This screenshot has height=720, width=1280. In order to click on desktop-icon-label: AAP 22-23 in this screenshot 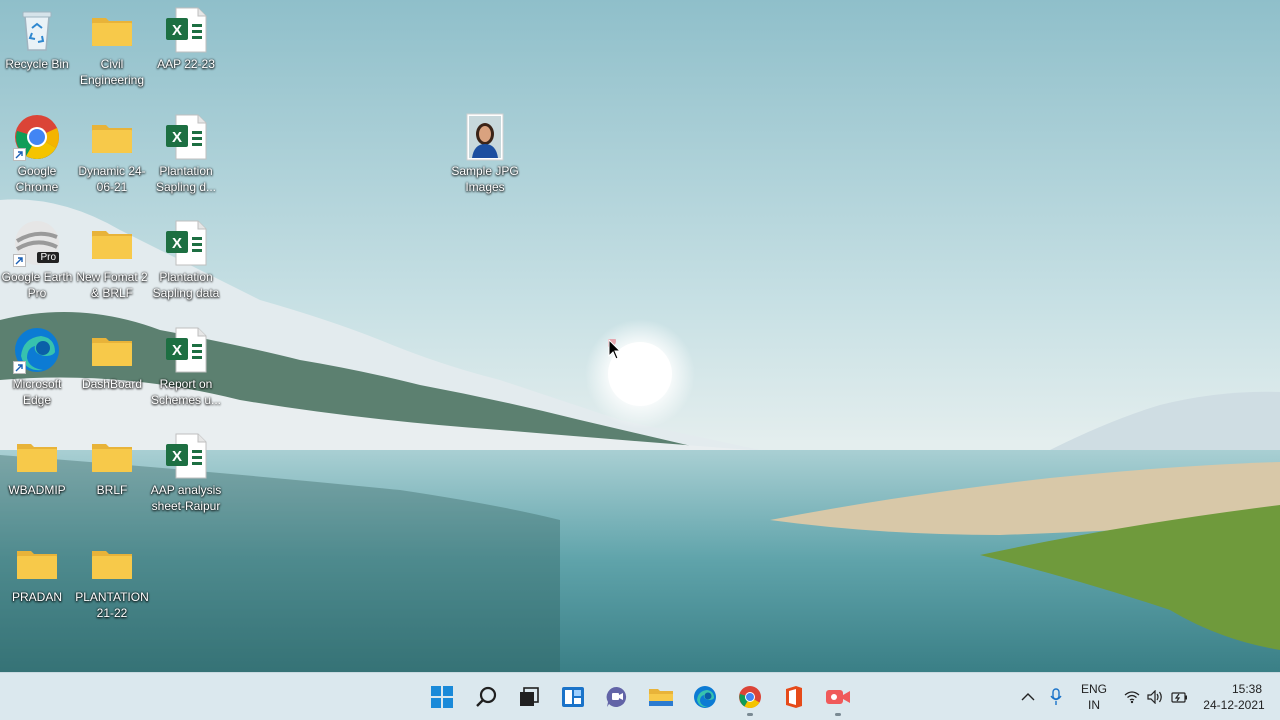, I will do `click(186, 64)`.